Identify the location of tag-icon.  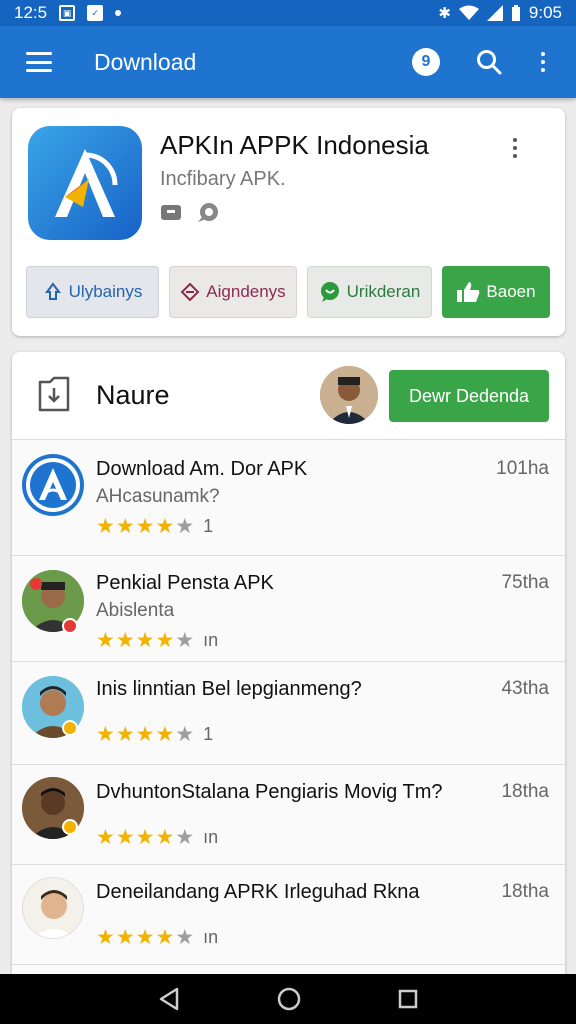
(190, 292).